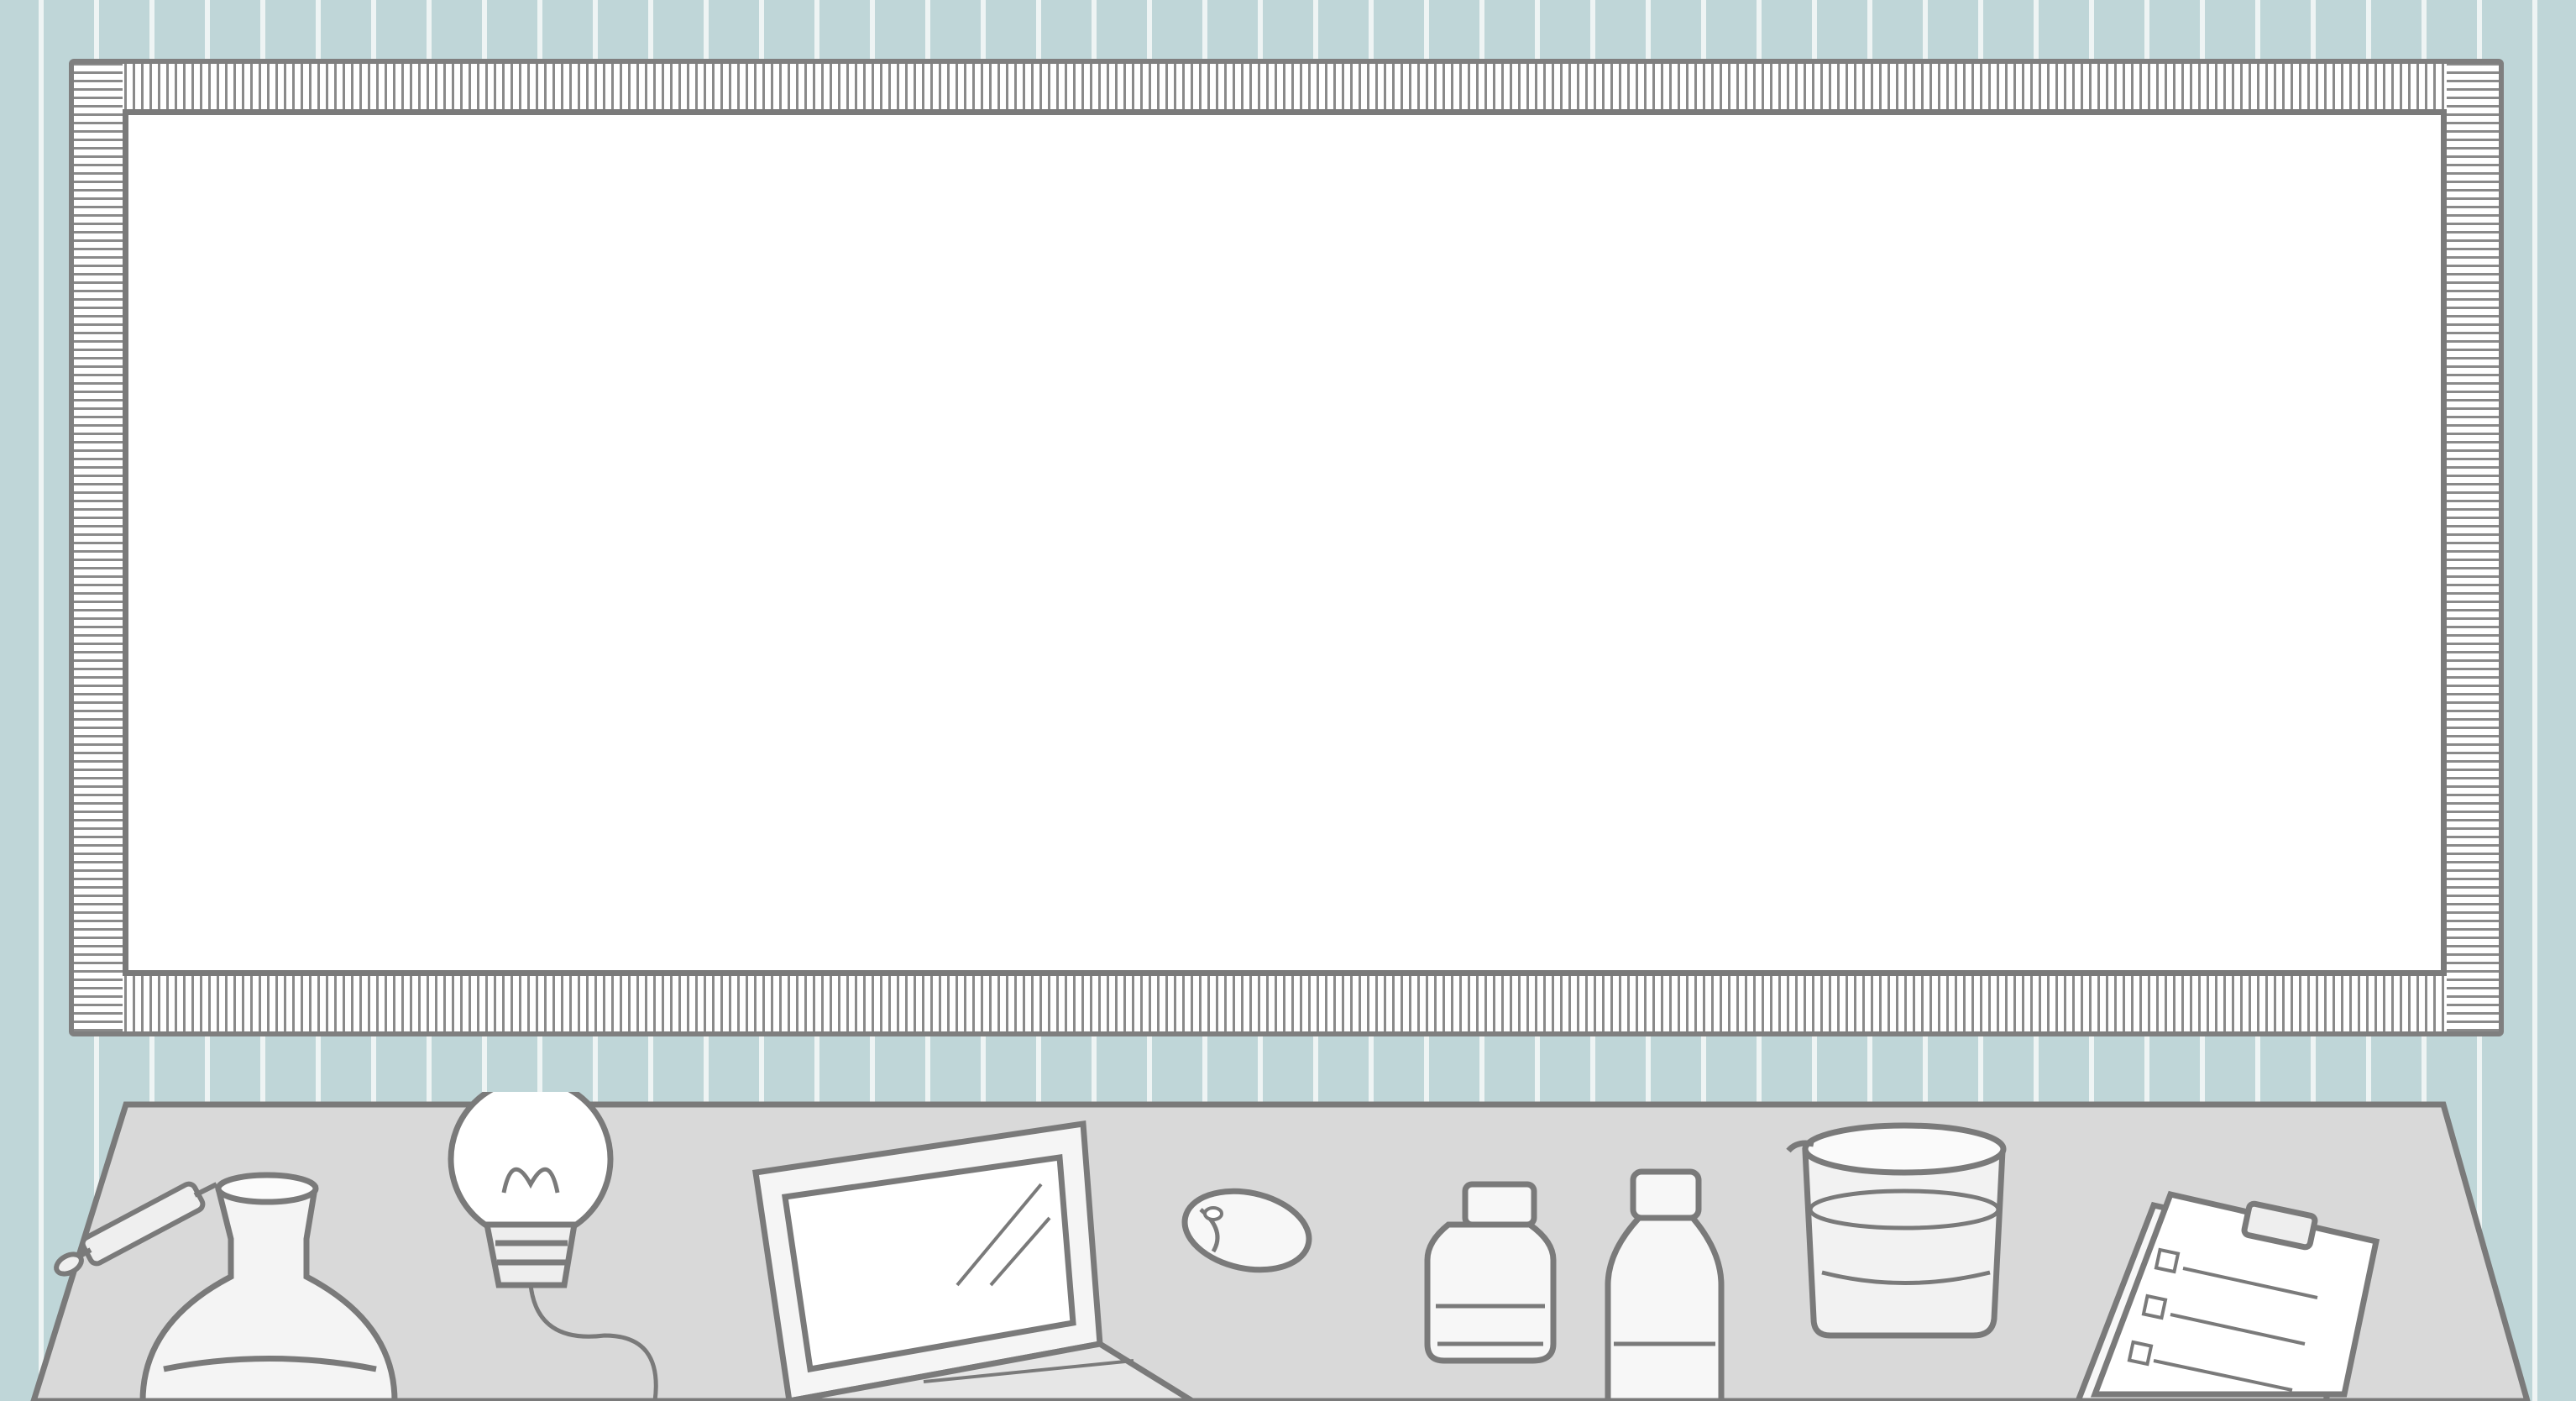 Image resolution: width=2576 pixels, height=1401 pixels. I want to click on frame-bottom, so click(1287, 1004).